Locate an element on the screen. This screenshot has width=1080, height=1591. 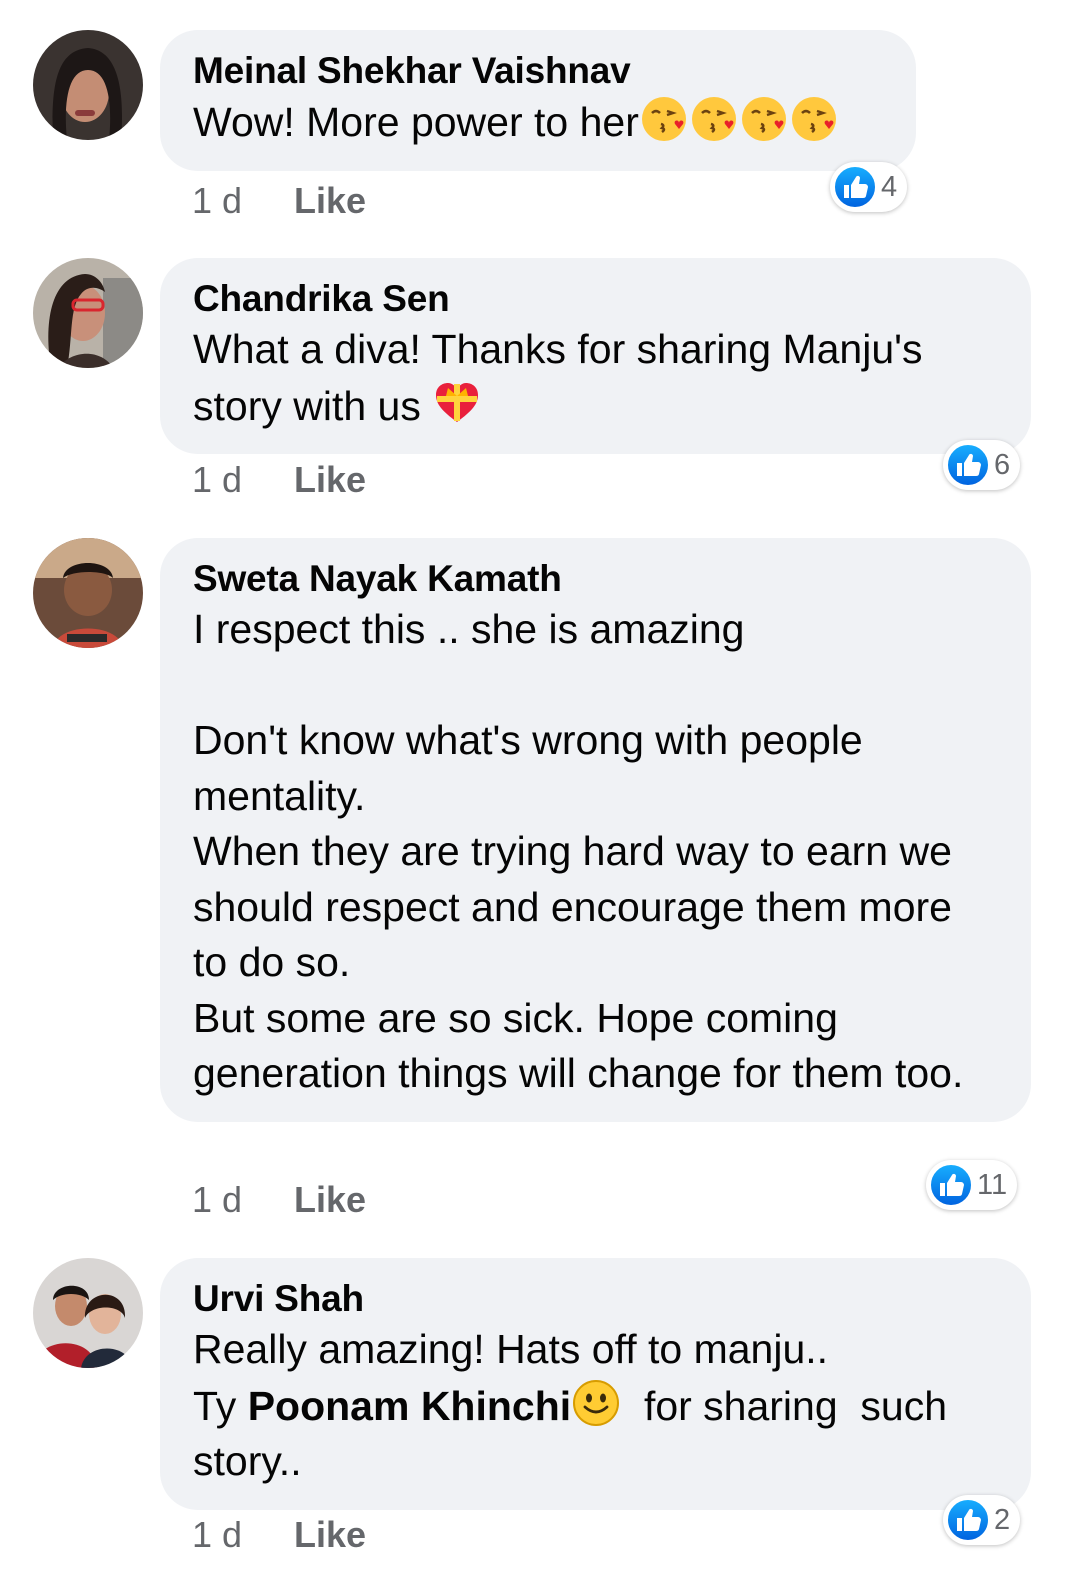
mention-link: Poonam Khinchi is located at coordinates (409, 1406).